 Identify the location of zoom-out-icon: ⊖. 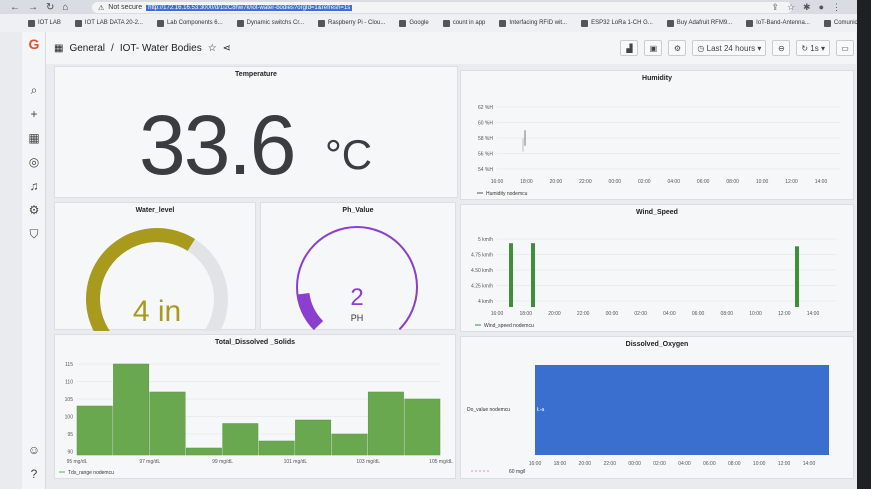
(781, 48).